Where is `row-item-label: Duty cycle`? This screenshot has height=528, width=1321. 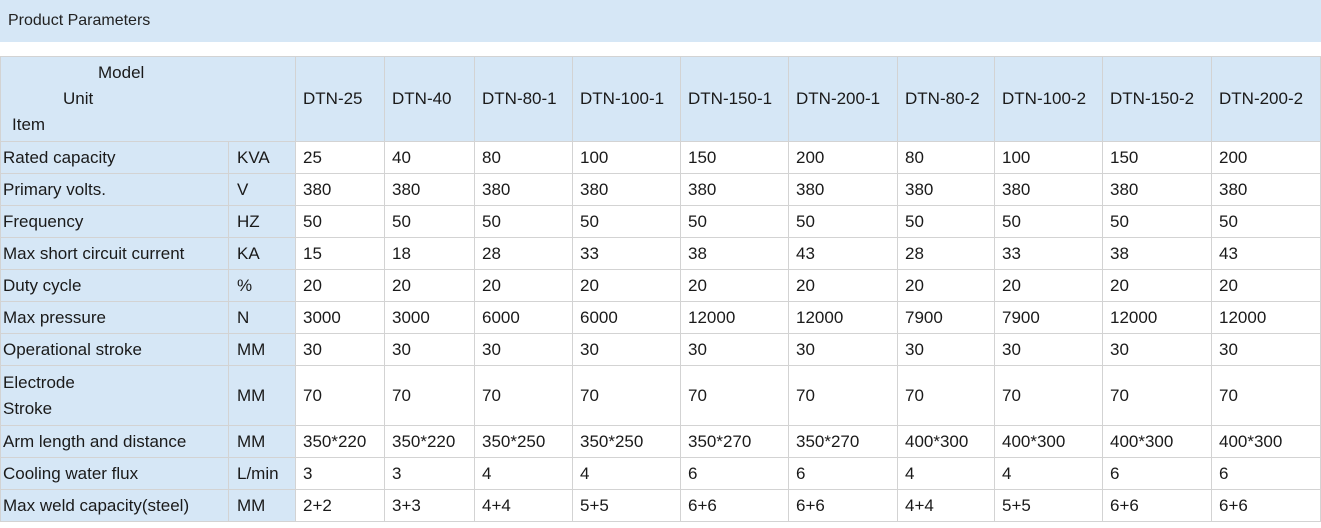 row-item-label: Duty cycle is located at coordinates (114, 285).